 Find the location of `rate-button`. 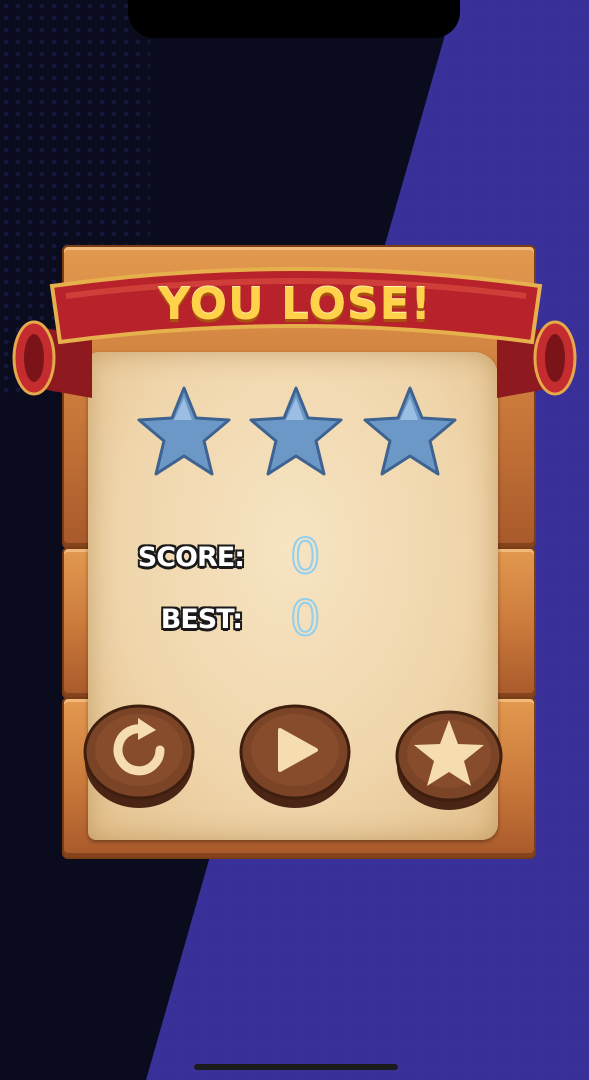

rate-button is located at coordinates (449, 763).